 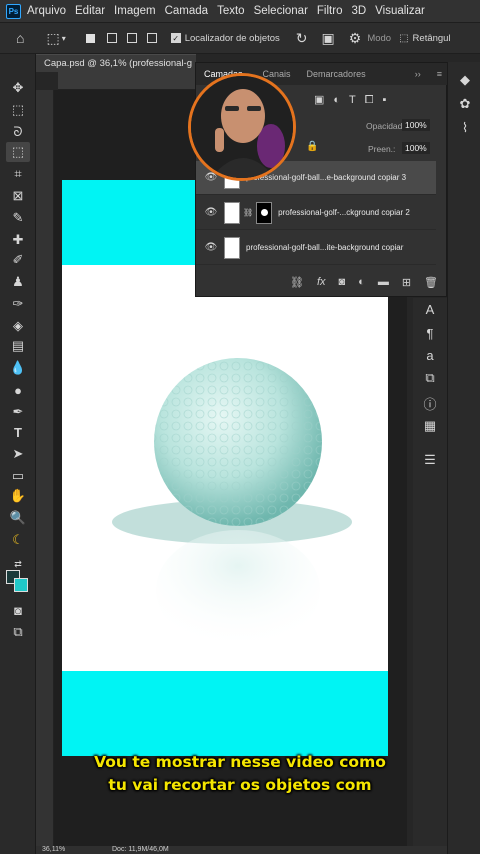 What do you see at coordinates (430, 333) in the screenshot?
I see `paragraph-panel-icon: ¶` at bounding box center [430, 333].